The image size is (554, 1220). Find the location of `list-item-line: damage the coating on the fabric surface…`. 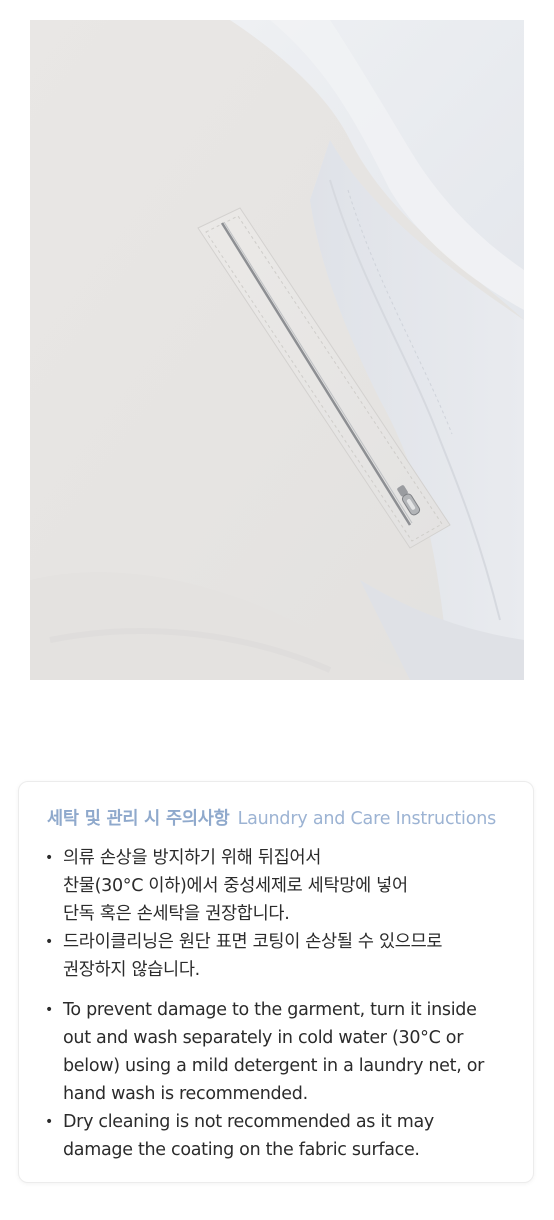

list-item-line: damage the coating on the fabric surface… is located at coordinates (241, 1150).